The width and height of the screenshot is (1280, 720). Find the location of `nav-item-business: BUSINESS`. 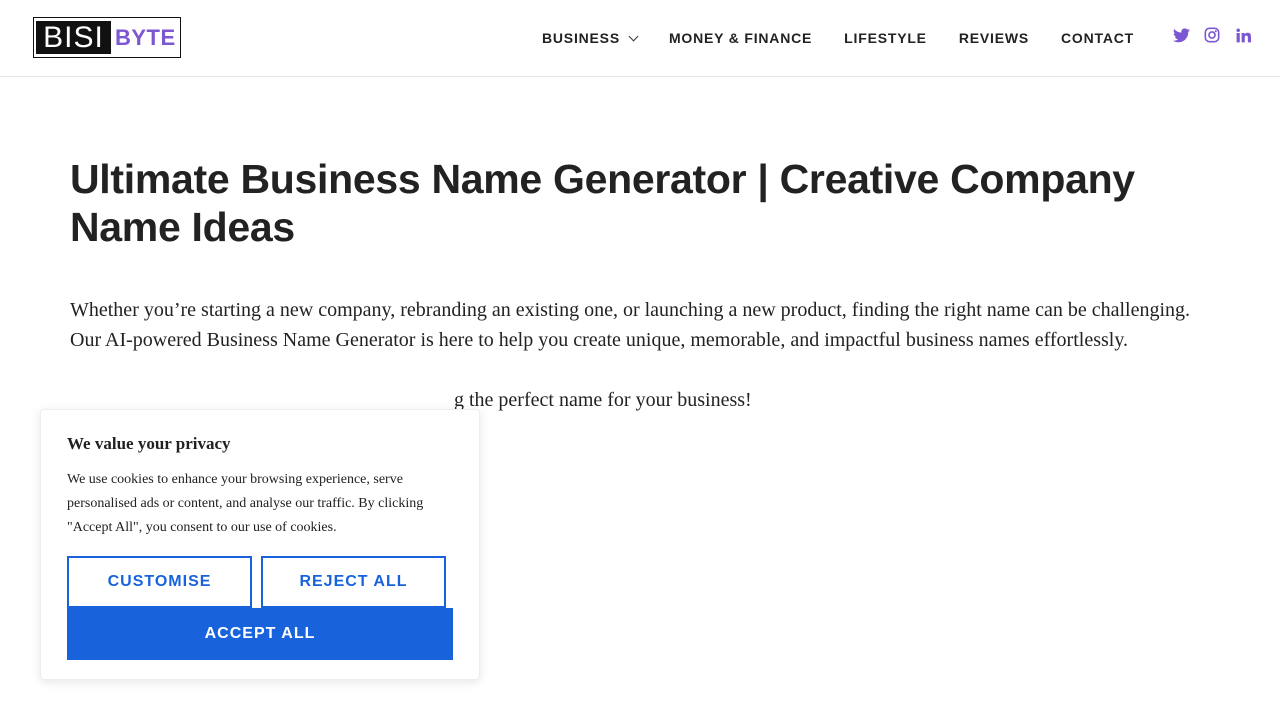

nav-item-business: BUSINESS is located at coordinates (589, 38).